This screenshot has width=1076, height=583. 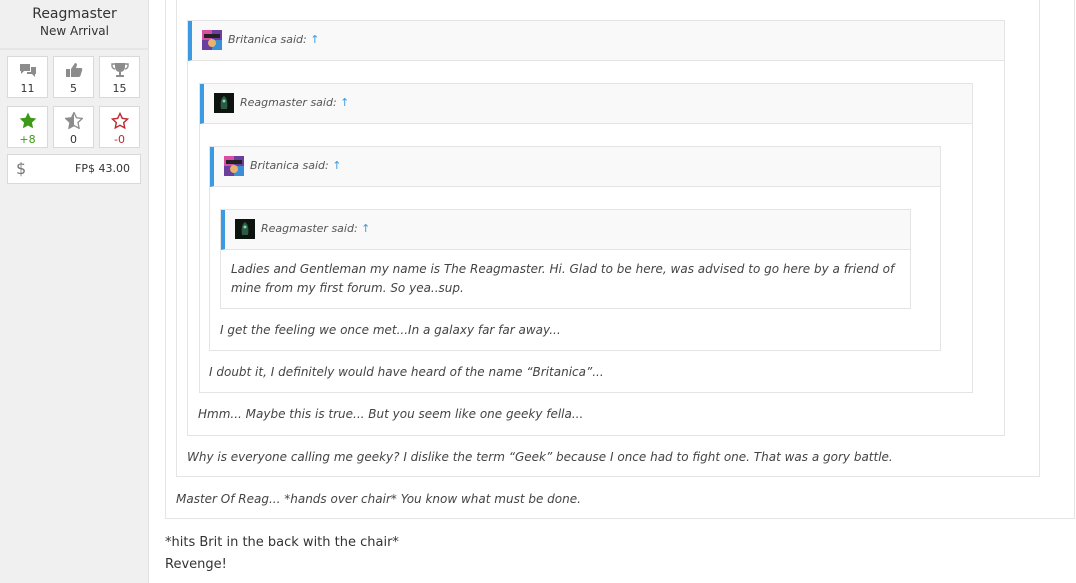 I want to click on thumbs-up-icon, so click(x=73, y=70).